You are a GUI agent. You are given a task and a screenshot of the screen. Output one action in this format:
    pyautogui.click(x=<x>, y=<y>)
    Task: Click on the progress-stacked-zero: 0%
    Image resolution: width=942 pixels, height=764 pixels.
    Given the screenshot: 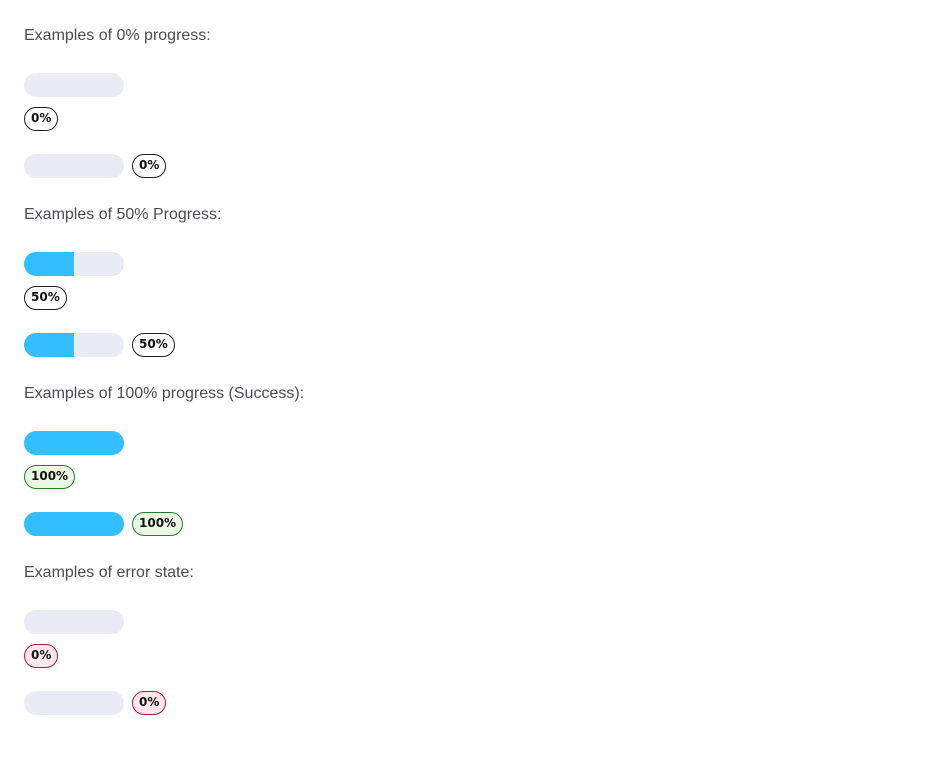 What is the action you would take?
    pyautogui.click(x=74, y=102)
    